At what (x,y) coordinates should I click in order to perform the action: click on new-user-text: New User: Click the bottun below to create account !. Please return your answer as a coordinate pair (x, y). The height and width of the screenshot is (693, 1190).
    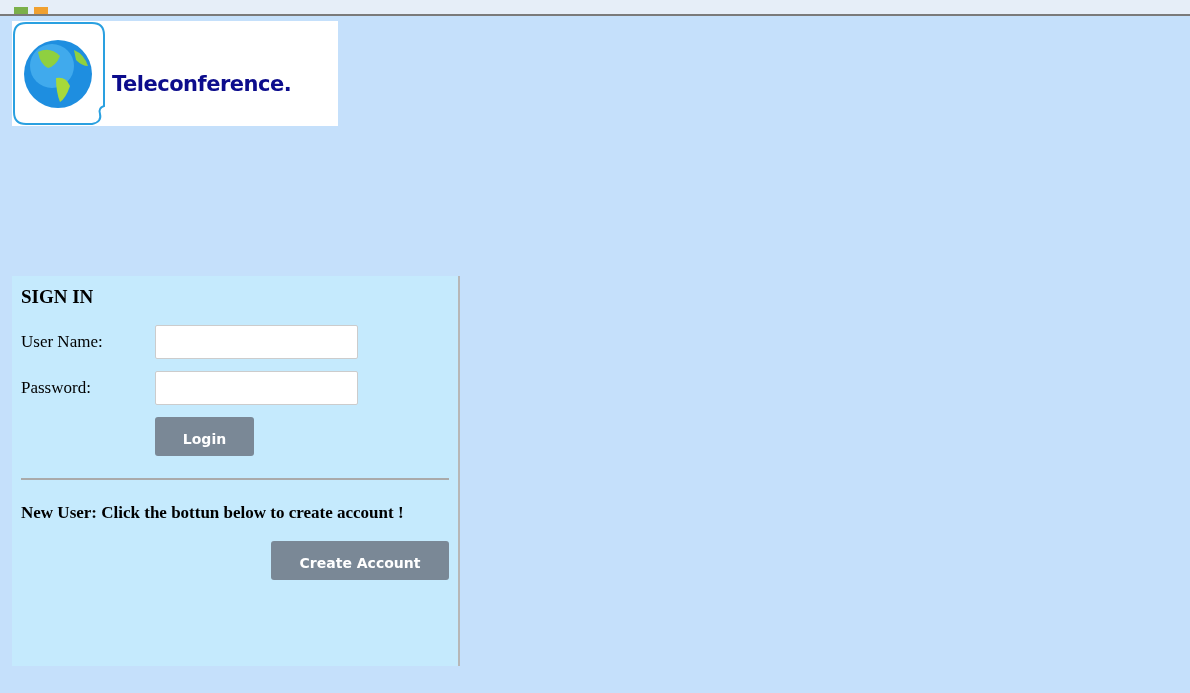
    Looking at the image, I should click on (213, 512).